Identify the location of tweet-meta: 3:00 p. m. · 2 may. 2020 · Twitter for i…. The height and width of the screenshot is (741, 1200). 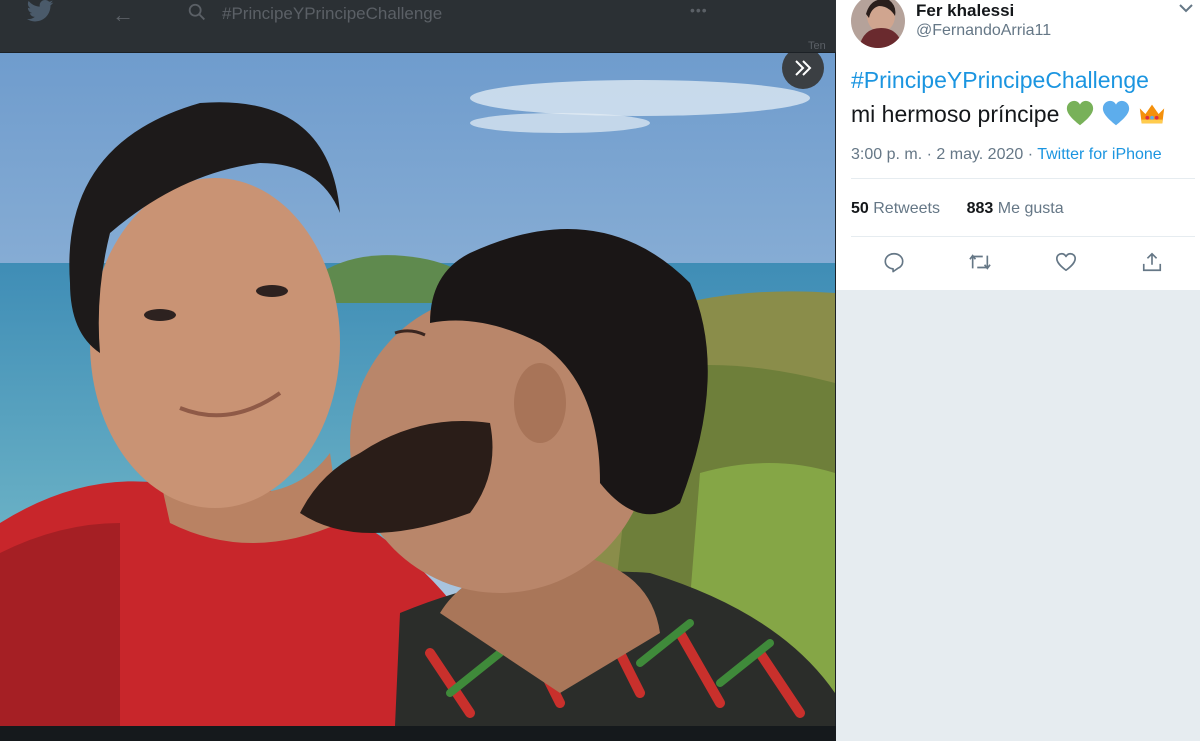
(1006, 155).